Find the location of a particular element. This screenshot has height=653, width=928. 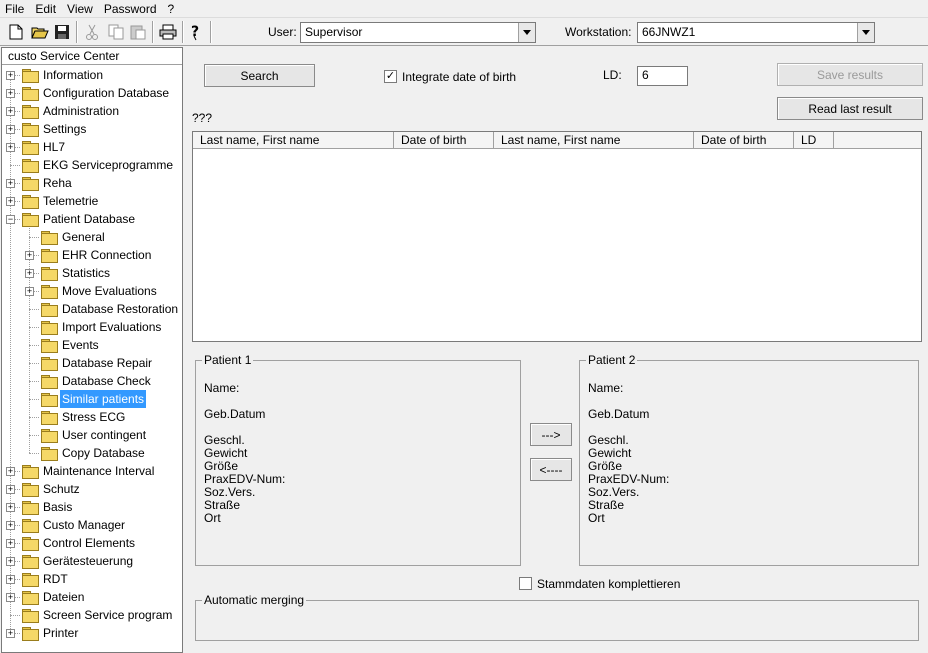

tree-item: Basis is located at coordinates (47, 507).